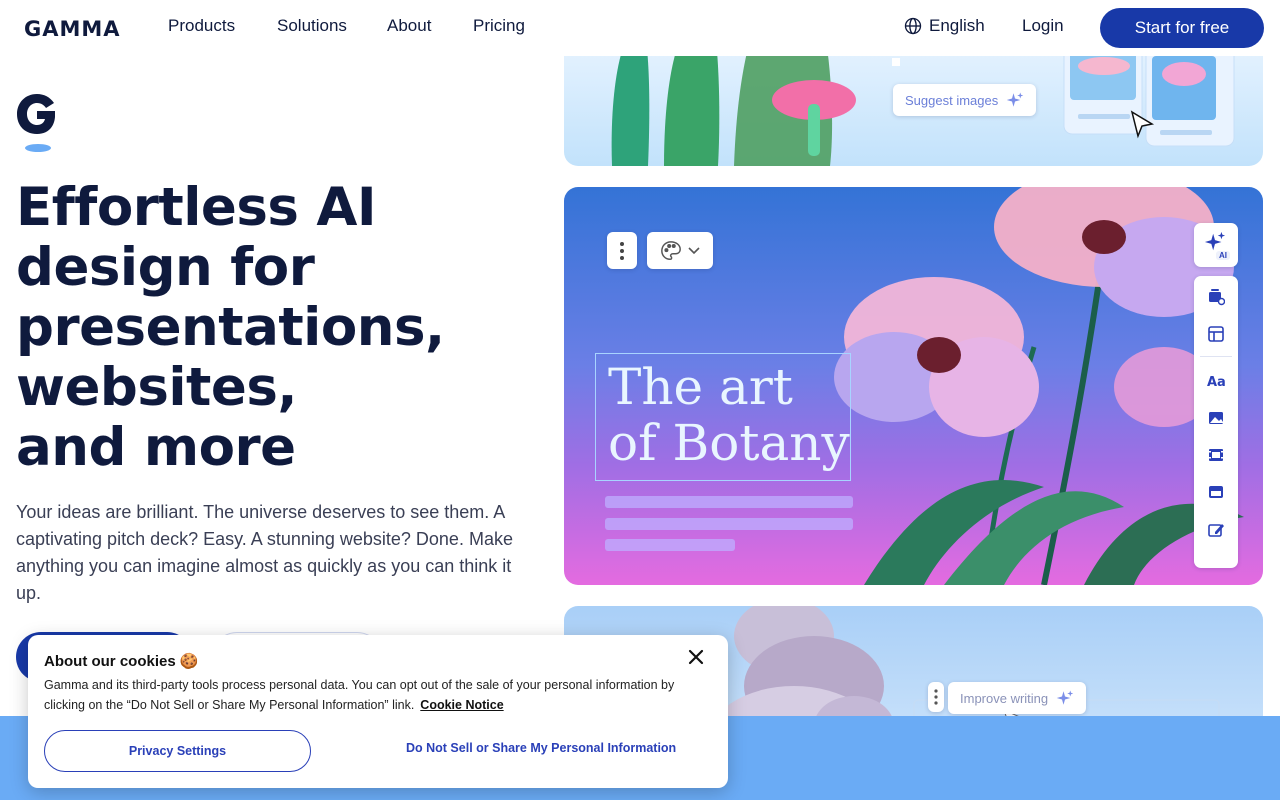  What do you see at coordinates (157, 387) in the screenshot?
I see `hero-headline-line: websites,` at bounding box center [157, 387].